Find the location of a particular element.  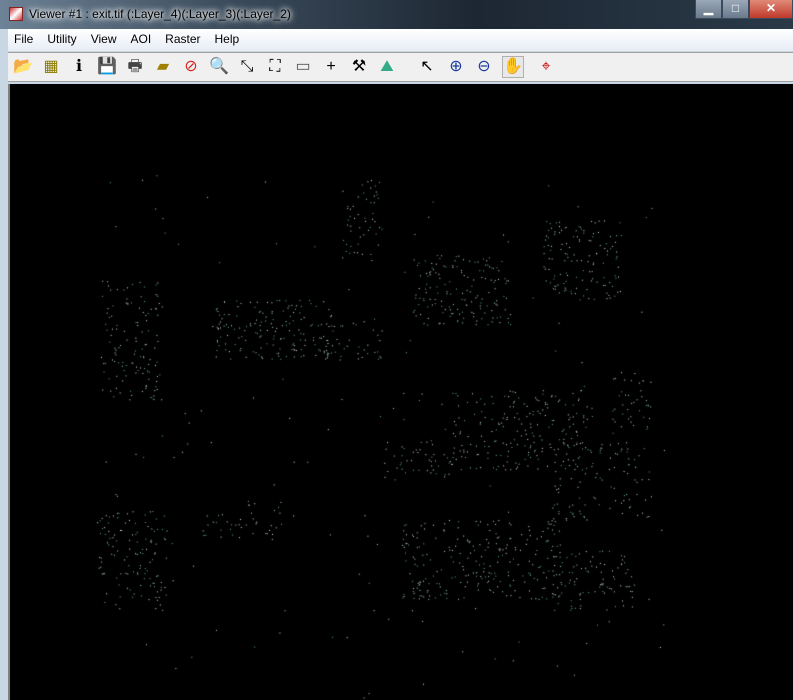

save-icon: 💾 is located at coordinates (107, 67).